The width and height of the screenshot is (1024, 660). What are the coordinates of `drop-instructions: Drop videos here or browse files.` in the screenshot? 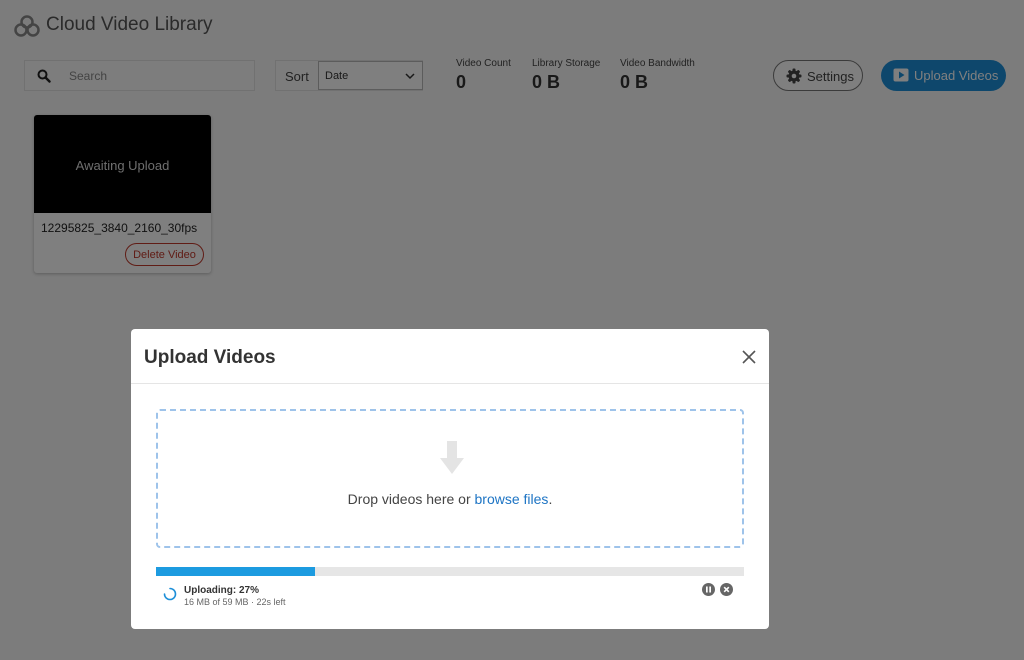 It's located at (450, 499).